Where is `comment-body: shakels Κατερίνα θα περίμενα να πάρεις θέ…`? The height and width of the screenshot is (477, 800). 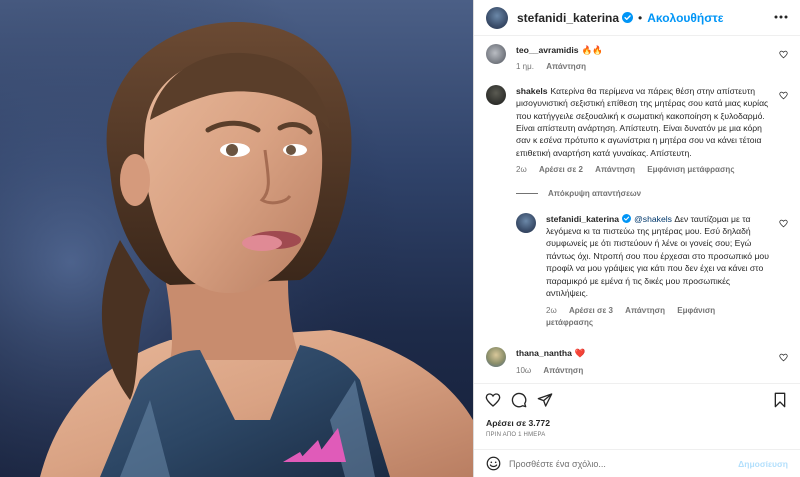
comment-body: shakels Κατερίνα θα περίμενα να πάρεις θέ… is located at coordinates (644, 131).